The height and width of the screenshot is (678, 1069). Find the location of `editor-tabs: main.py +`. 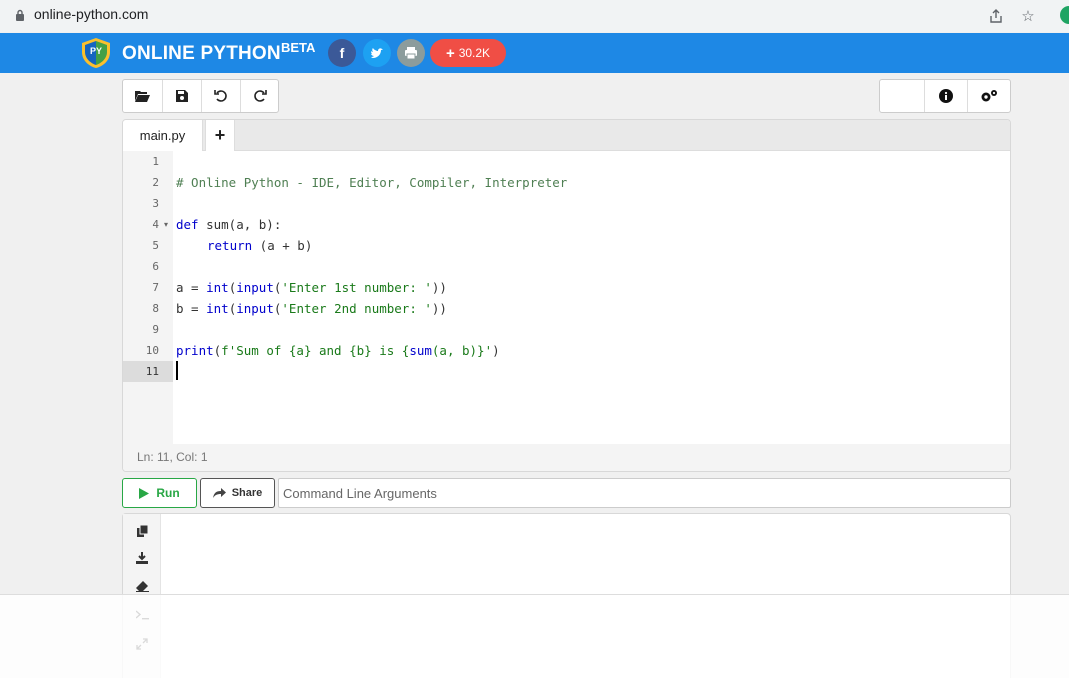

editor-tabs: main.py + is located at coordinates (566, 135).